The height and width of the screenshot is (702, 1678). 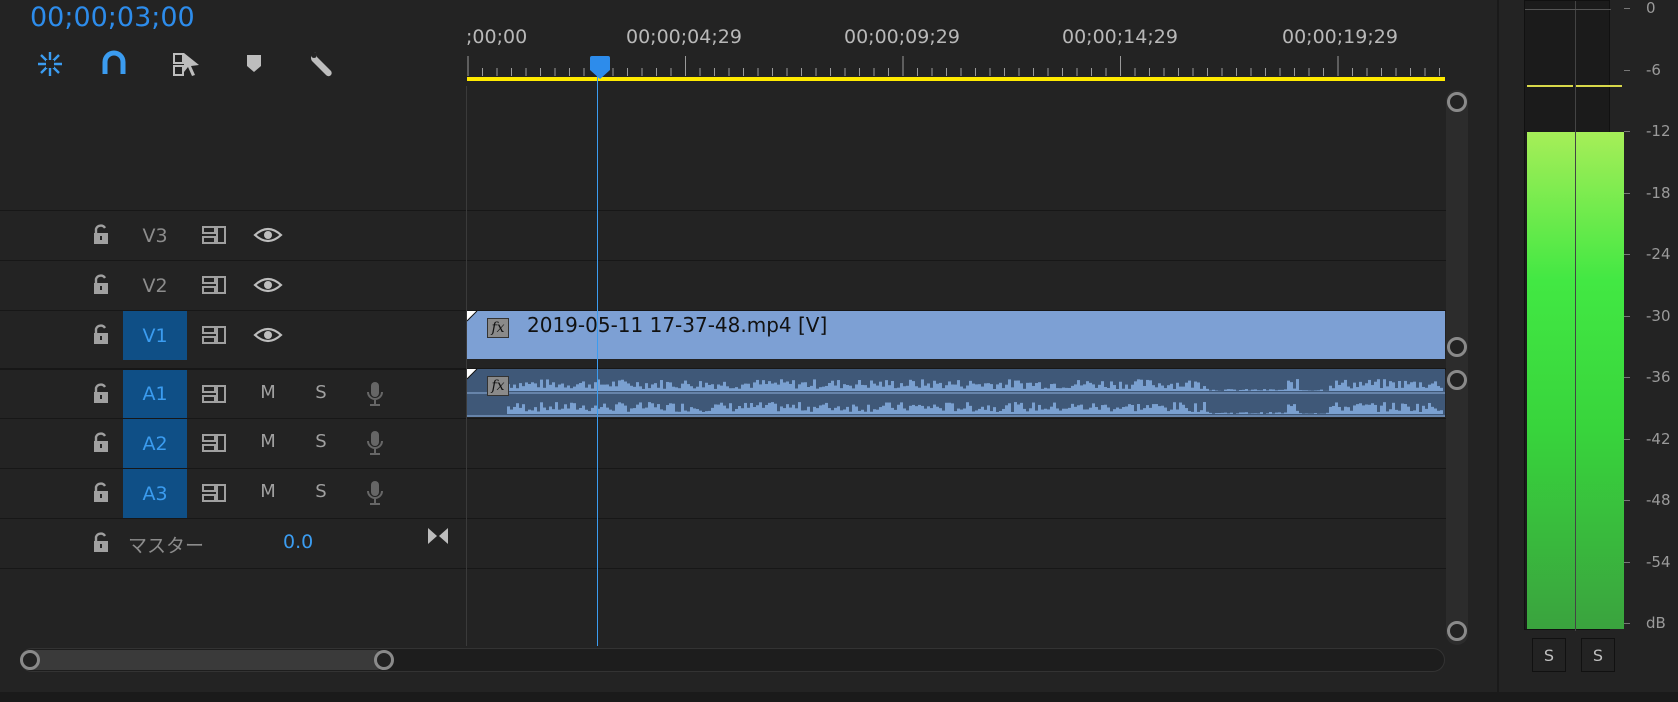 I want to click on wrench-icon, so click(x=322, y=64).